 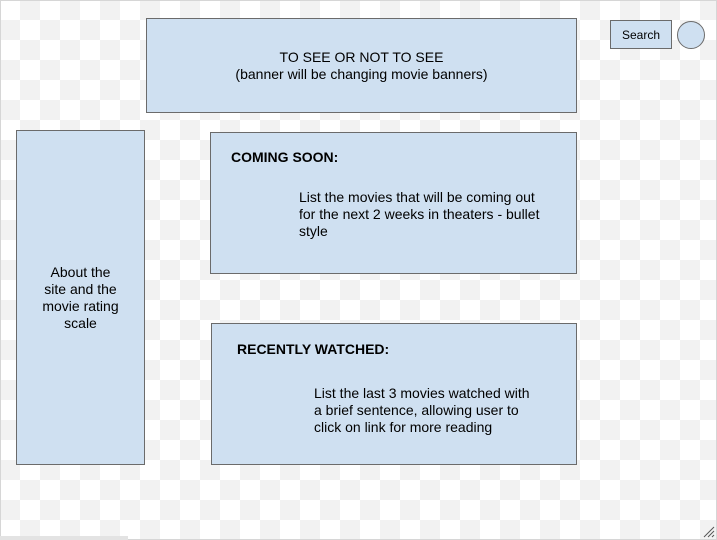 I want to click on search-button: Search, so click(x=641, y=34).